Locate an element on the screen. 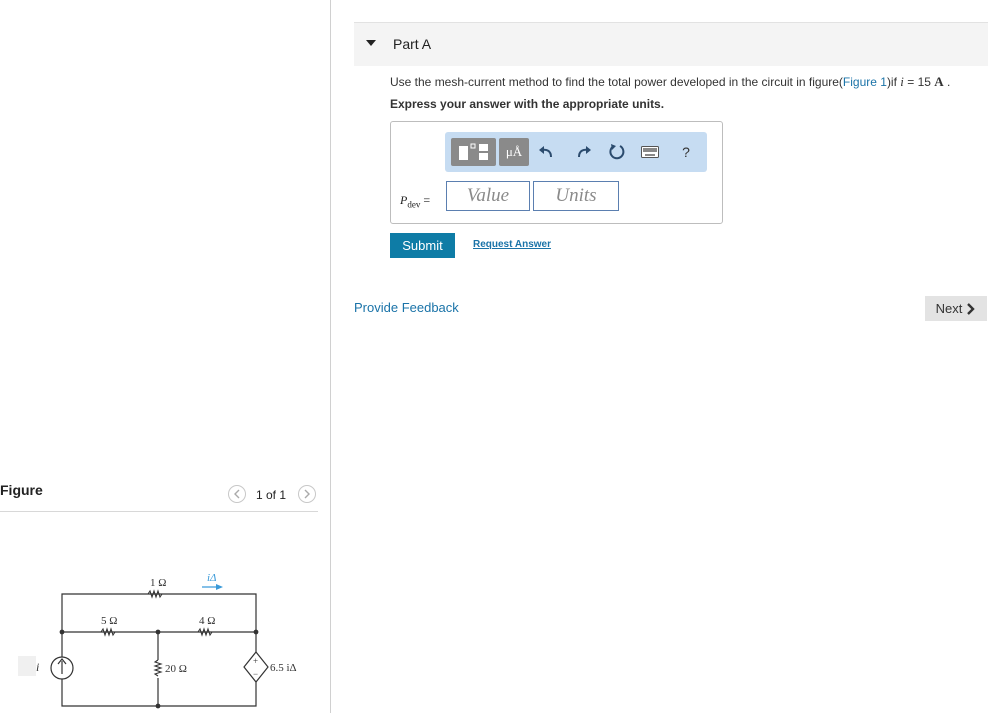 Image resolution: width=993 pixels, height=713 pixels. value-placeholder: Value is located at coordinates (488, 195).